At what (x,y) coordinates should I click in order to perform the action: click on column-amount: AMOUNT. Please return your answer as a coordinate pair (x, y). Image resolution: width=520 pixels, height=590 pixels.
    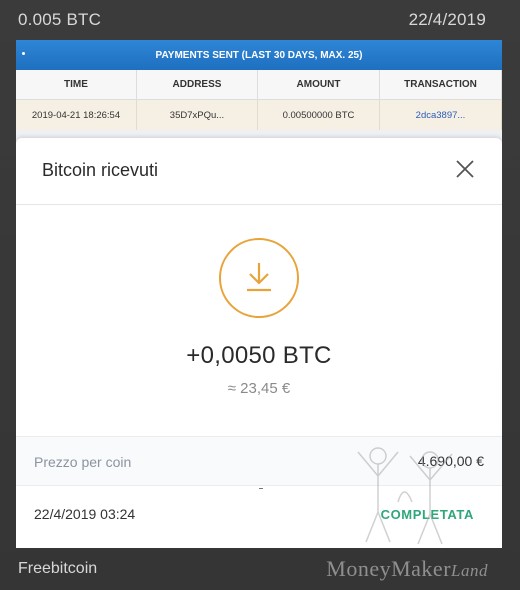
    Looking at the image, I should click on (319, 85).